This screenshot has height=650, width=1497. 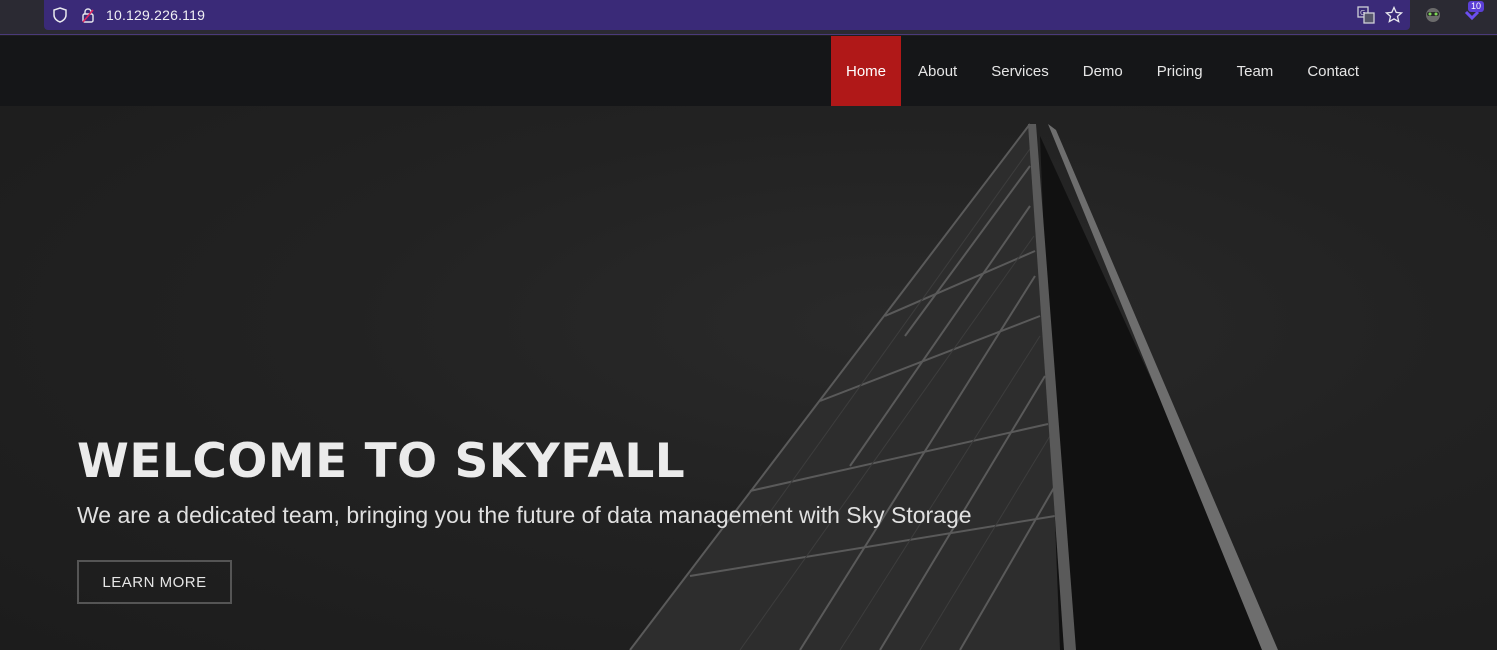 I want to click on extension-badge-icon: 10, so click(x=1472, y=13).